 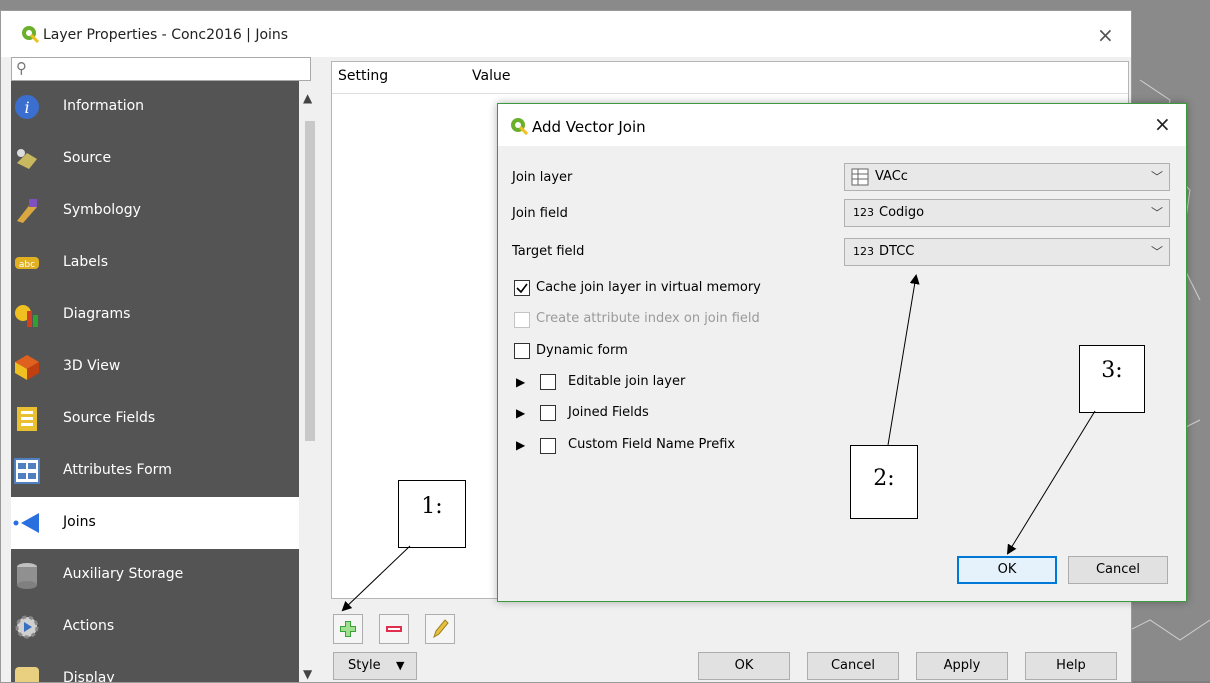 What do you see at coordinates (27, 576) in the screenshot?
I see `auxiliary-storage-icon` at bounding box center [27, 576].